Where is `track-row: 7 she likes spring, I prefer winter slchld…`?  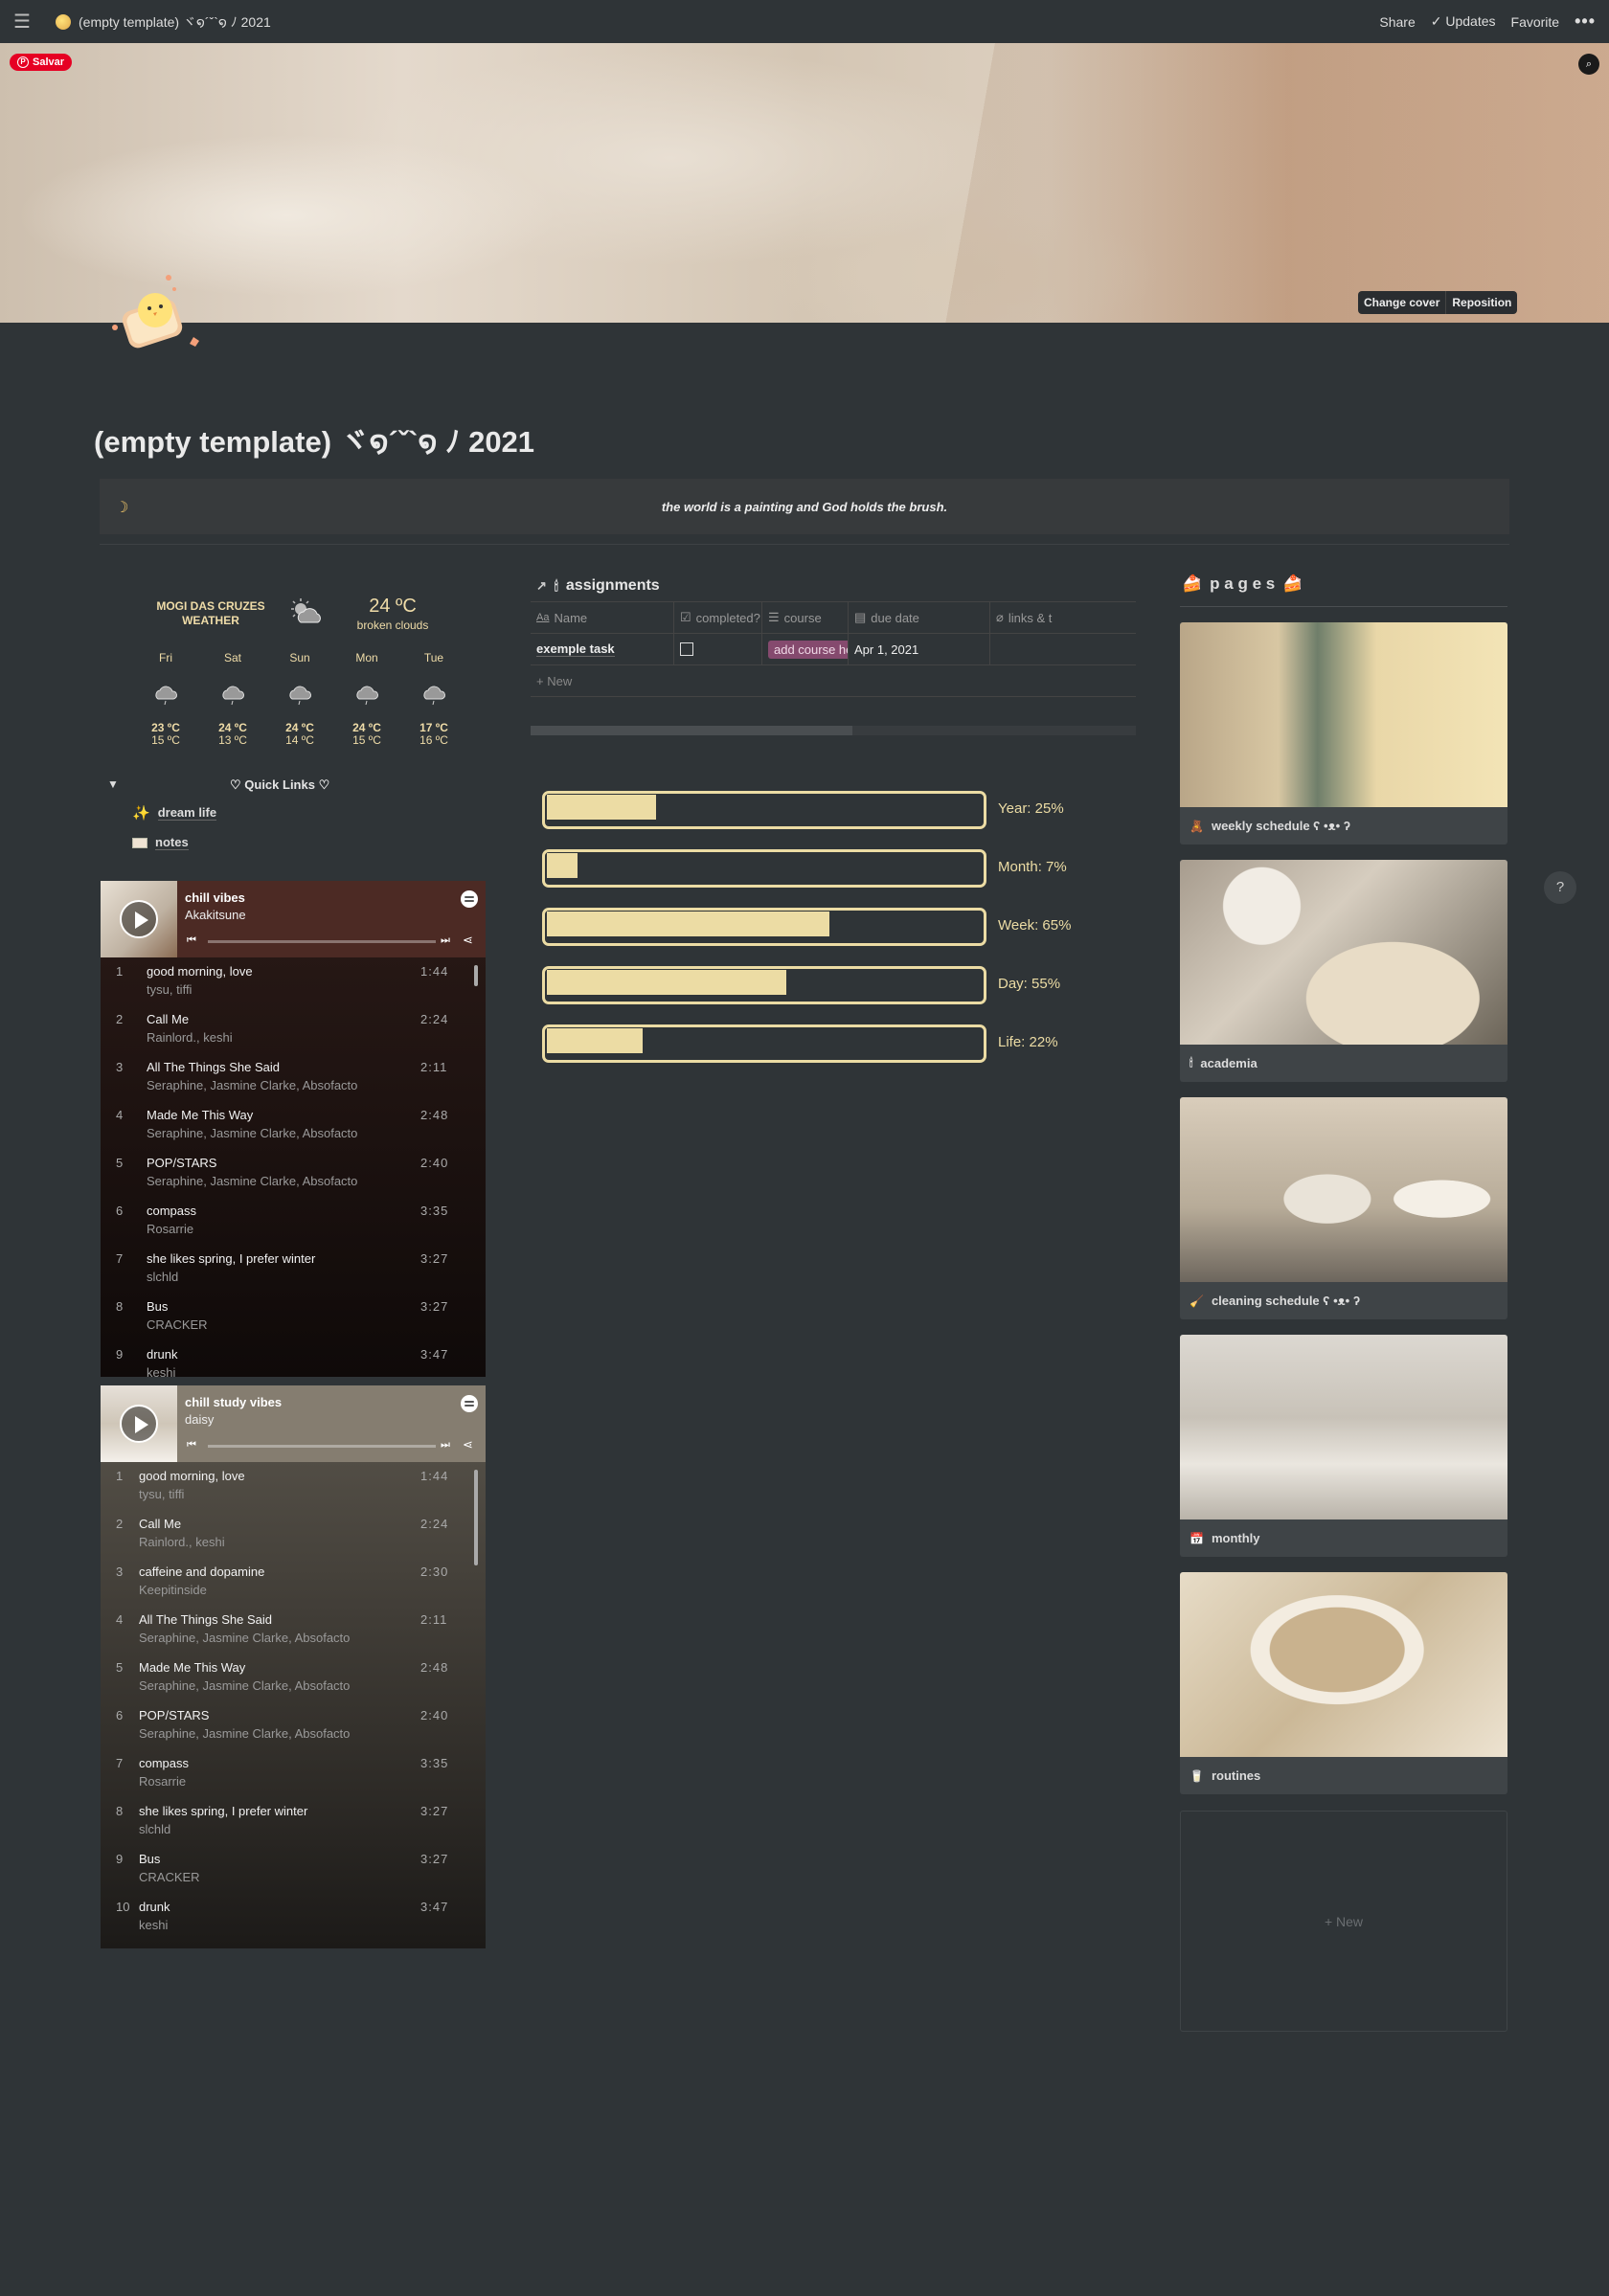 track-row: 7 she likes spring, I prefer winter slchld… is located at coordinates (294, 1269).